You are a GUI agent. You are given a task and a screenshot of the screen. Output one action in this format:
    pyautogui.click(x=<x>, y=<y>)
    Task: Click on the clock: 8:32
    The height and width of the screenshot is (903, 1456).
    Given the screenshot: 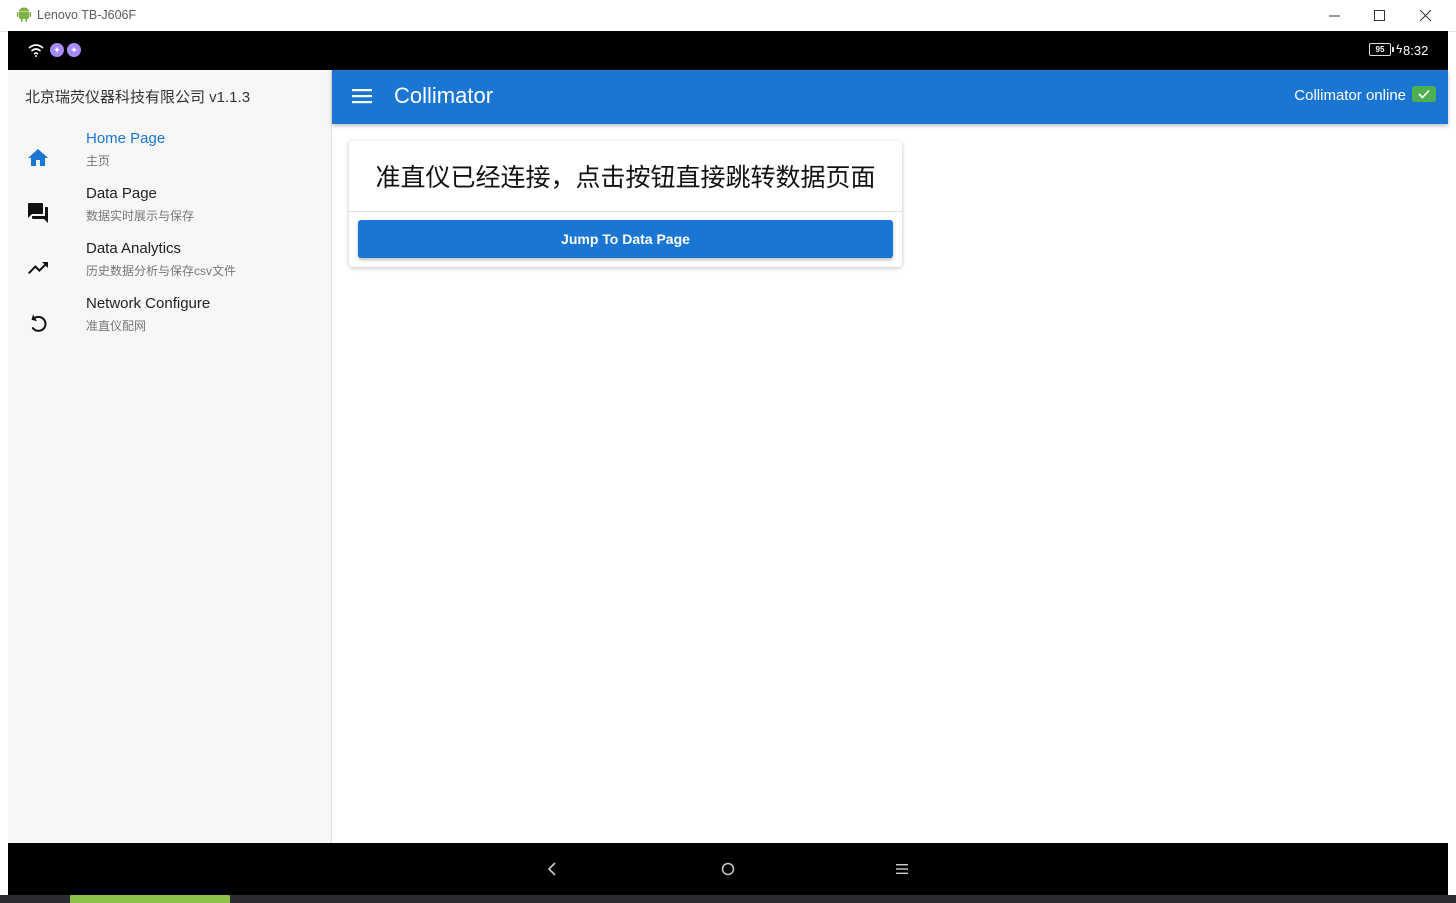 What is the action you would take?
    pyautogui.click(x=1416, y=50)
    